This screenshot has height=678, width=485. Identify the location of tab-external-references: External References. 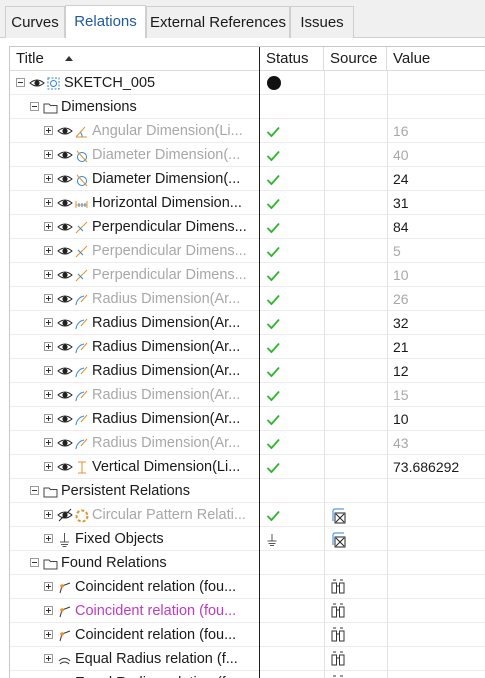
(218, 22).